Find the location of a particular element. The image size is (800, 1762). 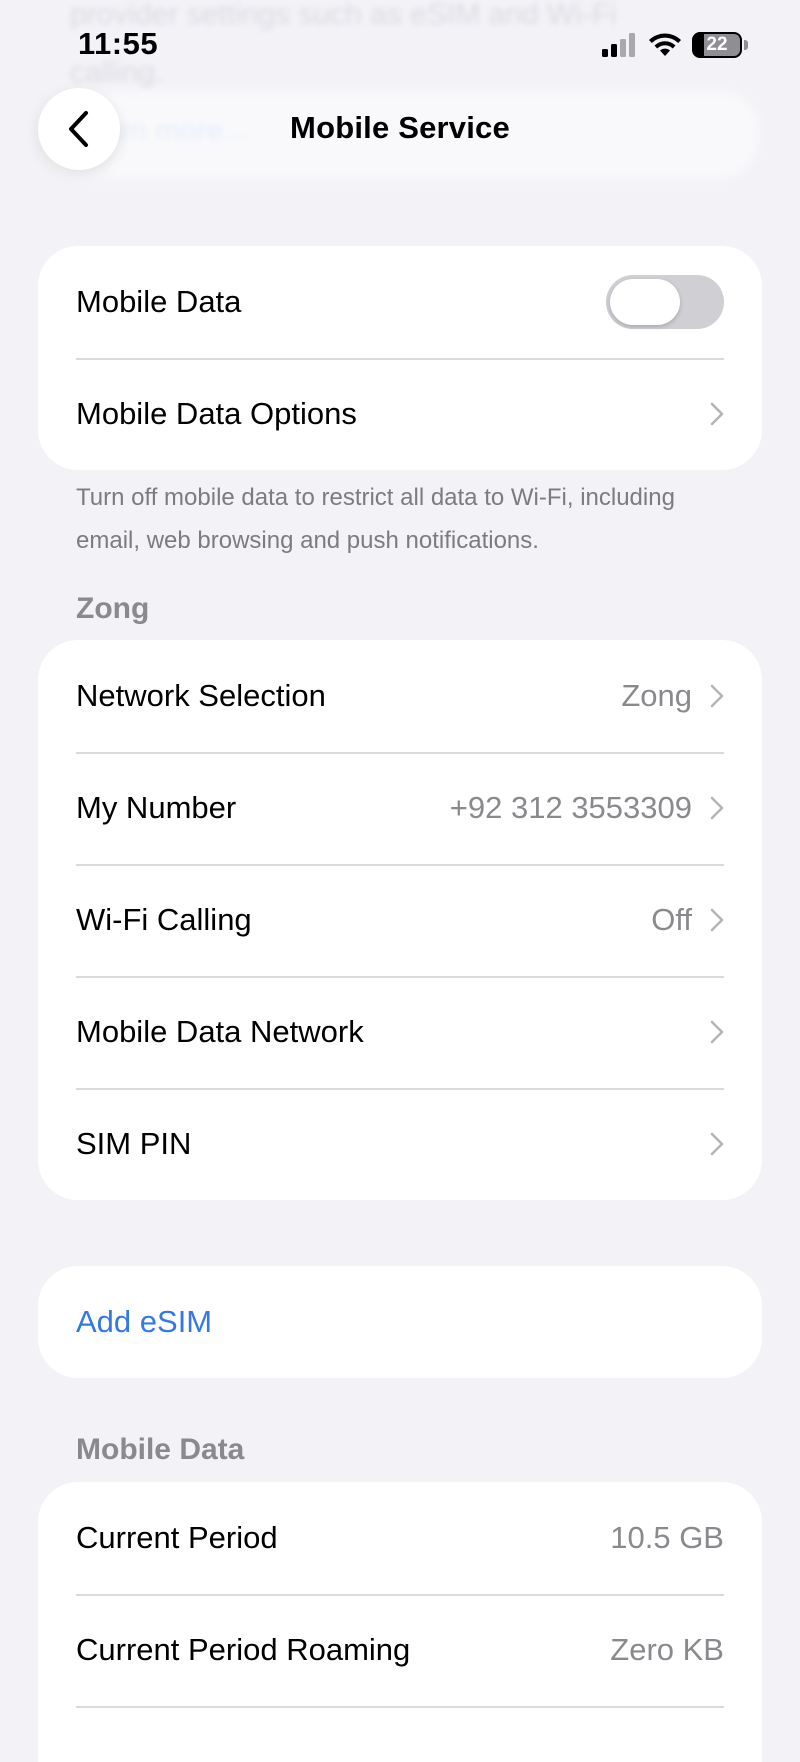

current-period-label: Current Period is located at coordinates (177, 1537).